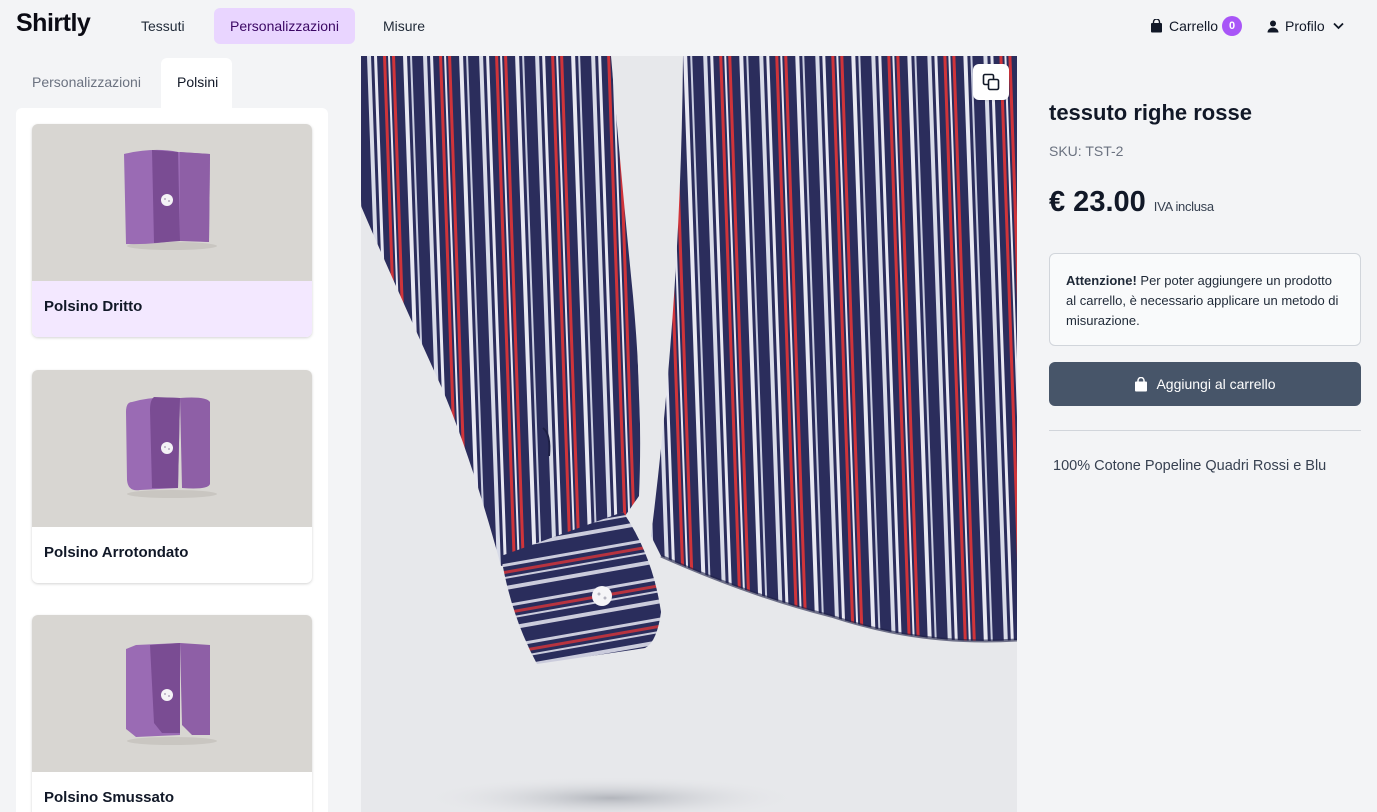 This screenshot has height=812, width=1377. What do you see at coordinates (1086, 151) in the screenshot?
I see `product-sku: SKU: TST-2` at bounding box center [1086, 151].